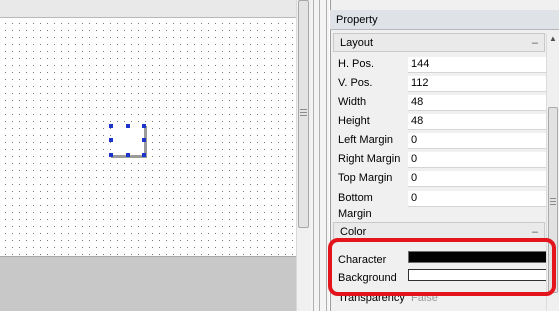 This screenshot has height=311, width=559. What do you see at coordinates (478, 179) in the screenshot?
I see `prop-value-top-margin: 0` at bounding box center [478, 179].